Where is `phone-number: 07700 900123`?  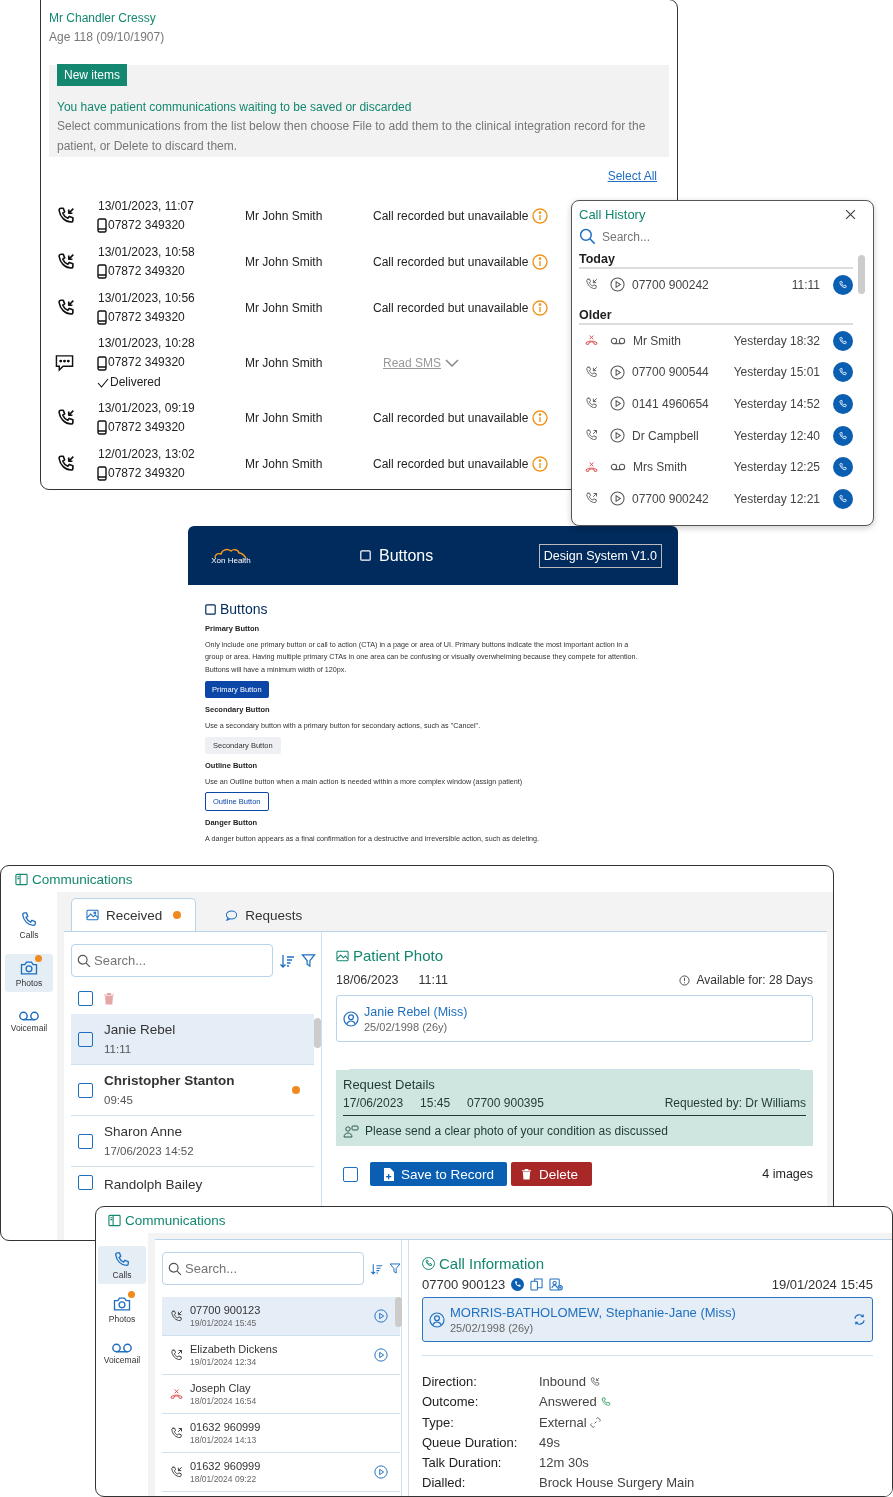 phone-number: 07700 900123 is located at coordinates (464, 1284).